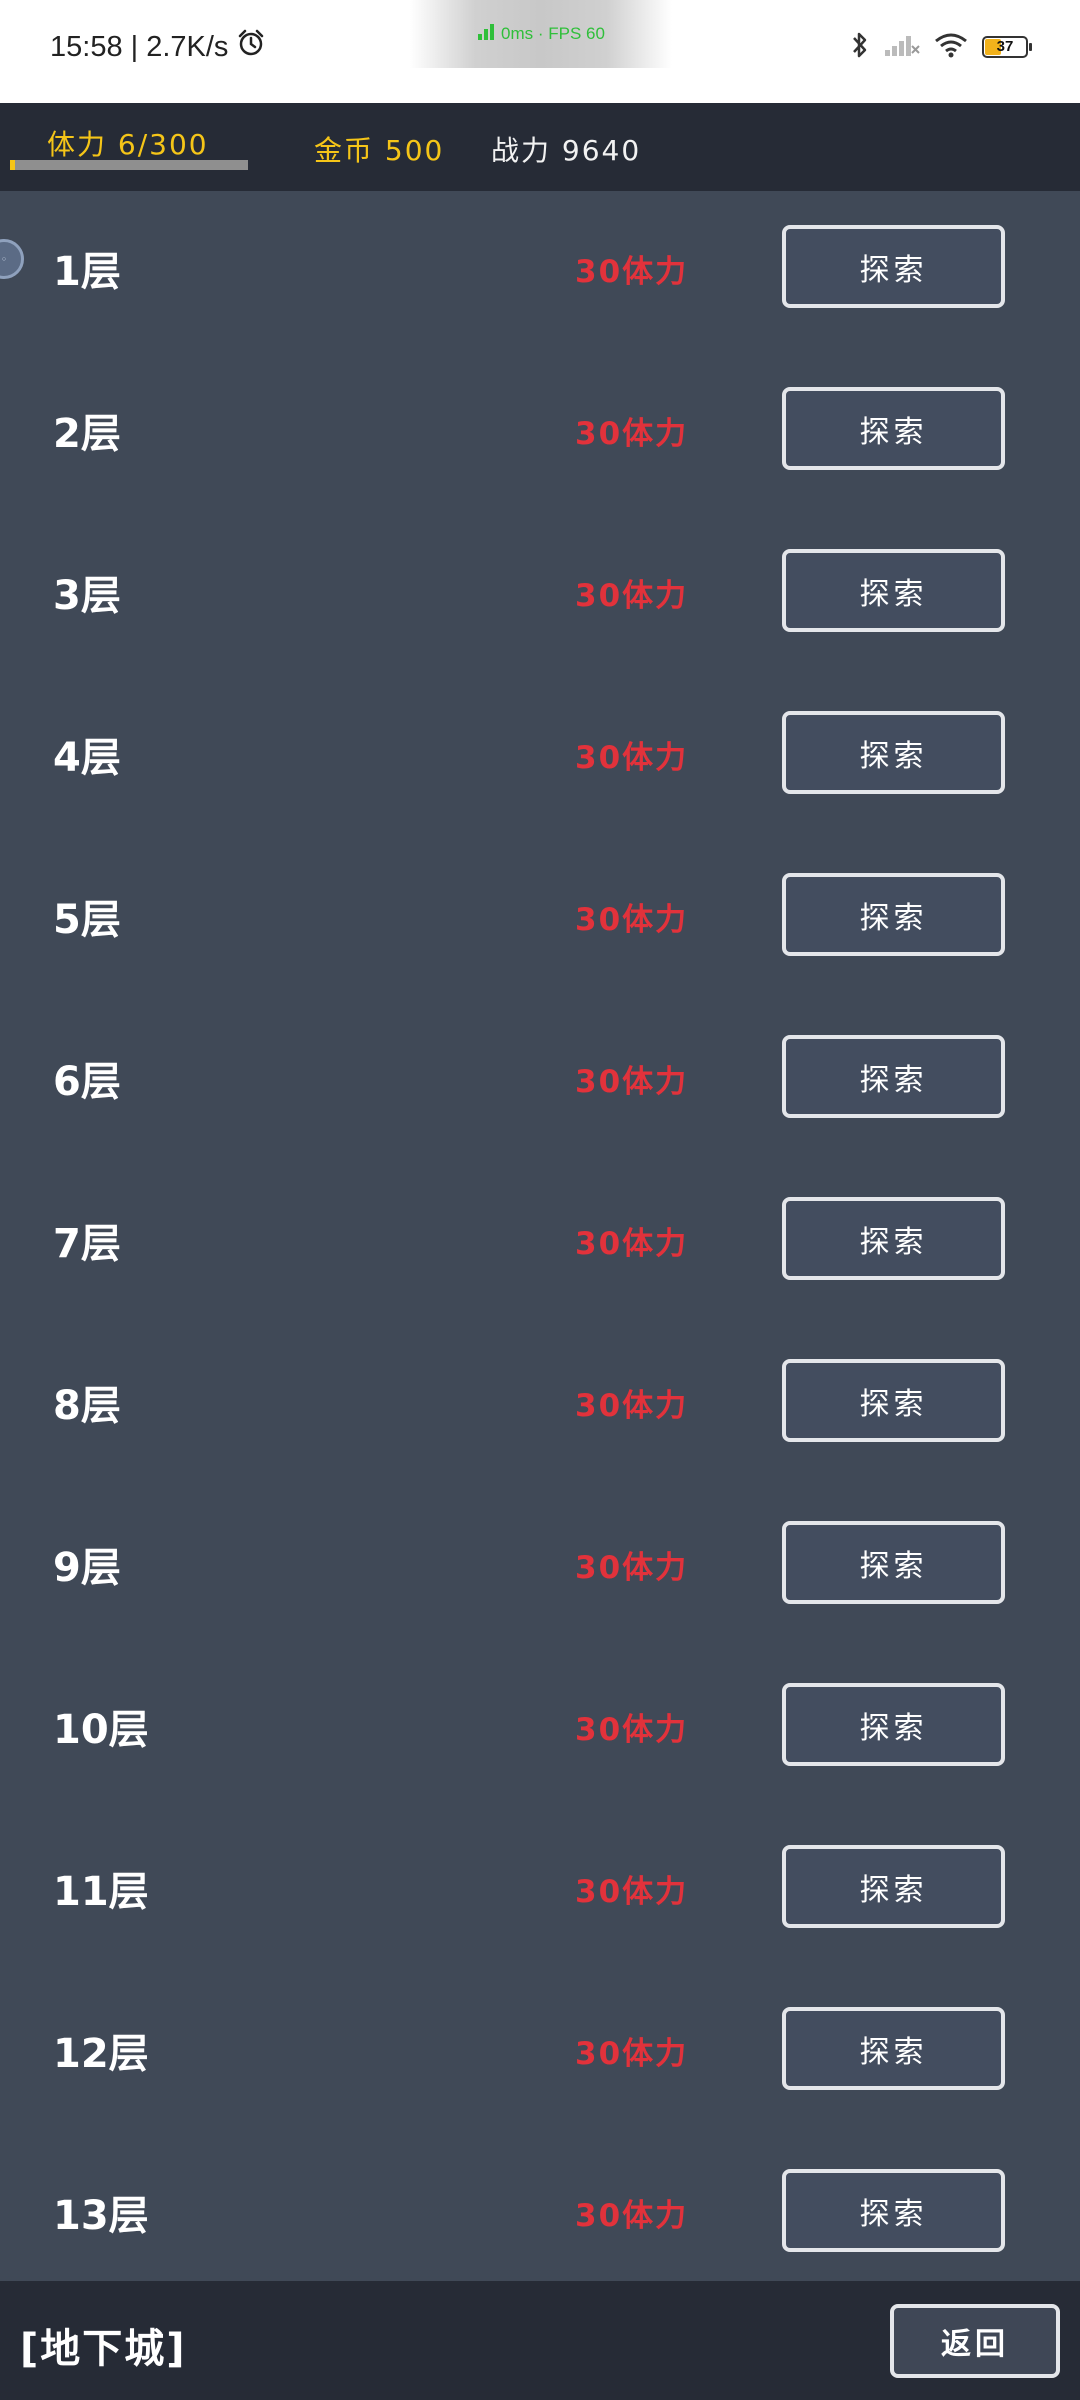 The width and height of the screenshot is (1080, 2400). Describe the element at coordinates (486, 34) in the screenshot. I see `fps-signal-icon` at that location.